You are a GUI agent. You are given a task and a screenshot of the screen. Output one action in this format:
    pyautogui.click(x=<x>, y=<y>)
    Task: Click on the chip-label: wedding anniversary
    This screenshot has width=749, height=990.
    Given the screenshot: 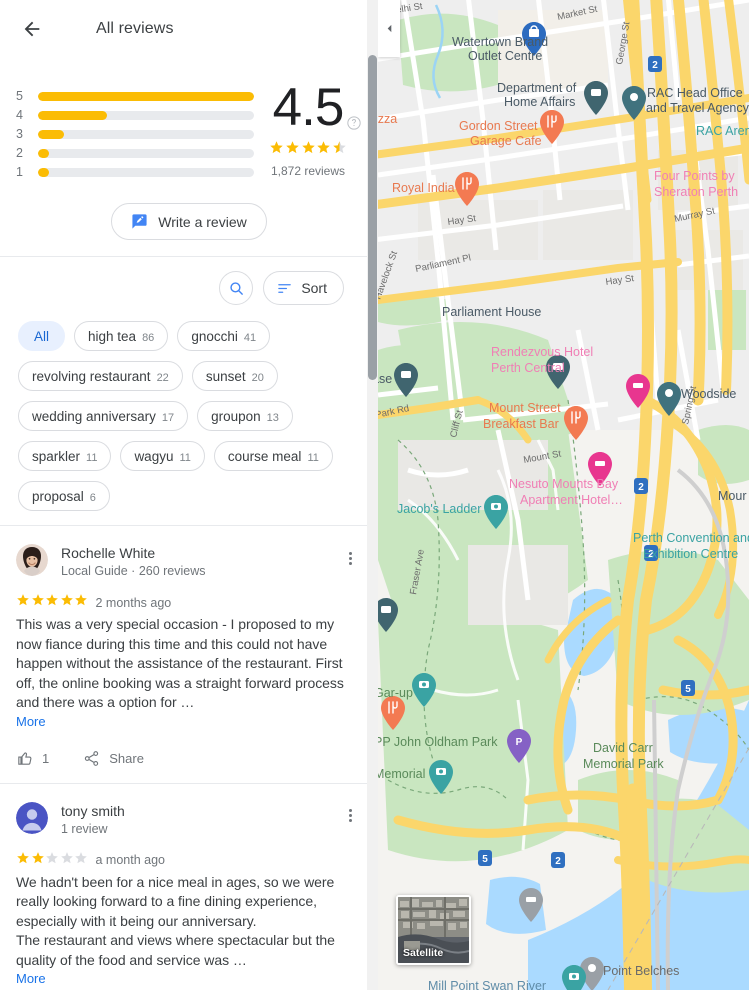 What is the action you would take?
    pyautogui.click(x=94, y=416)
    